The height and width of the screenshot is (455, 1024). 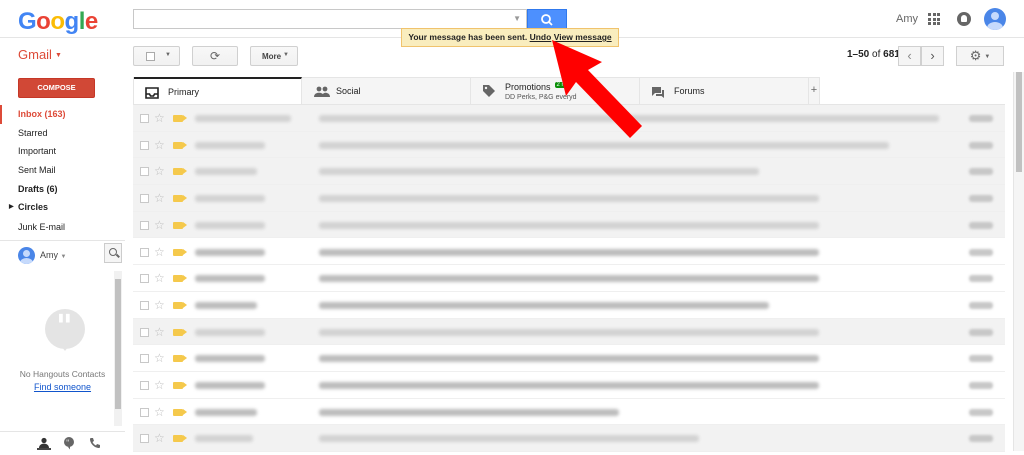 I want to click on tab-primary: Primary, so click(x=218, y=91).